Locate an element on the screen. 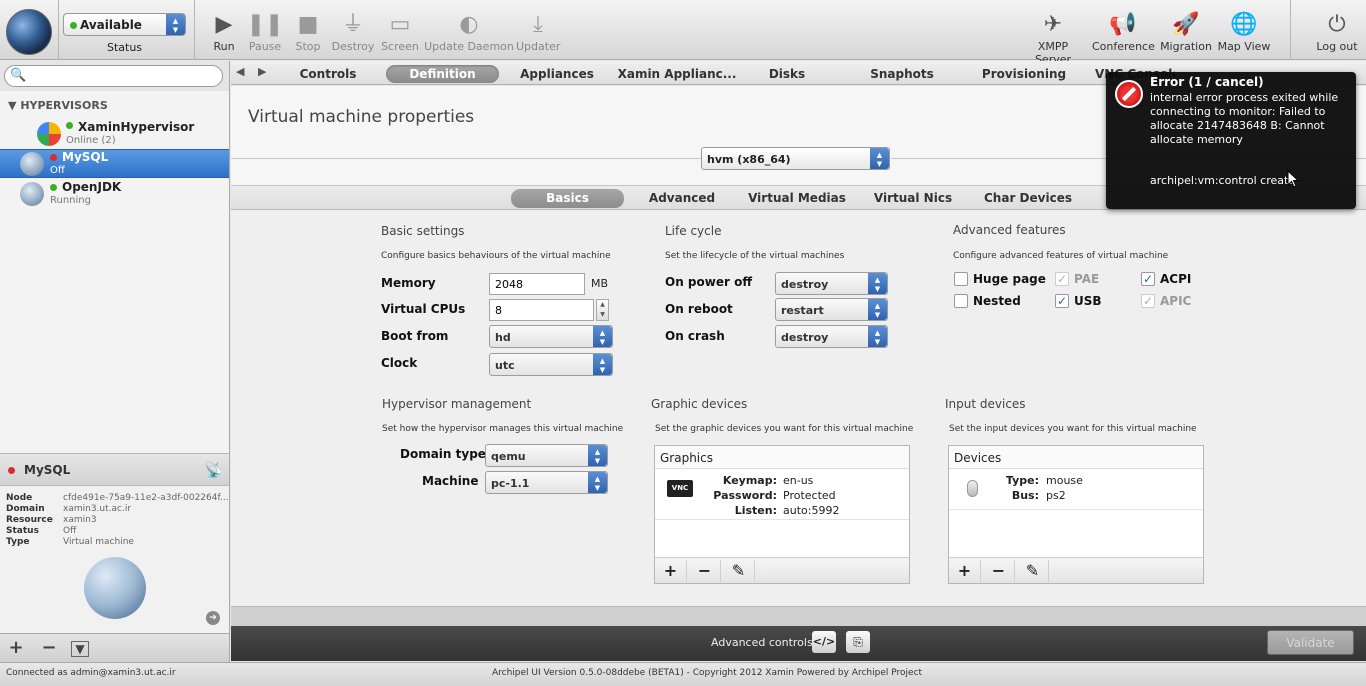 This screenshot has height=686, width=1366. architecture-select: hvm (x86_64) ▲ ▼ is located at coordinates (795, 158).